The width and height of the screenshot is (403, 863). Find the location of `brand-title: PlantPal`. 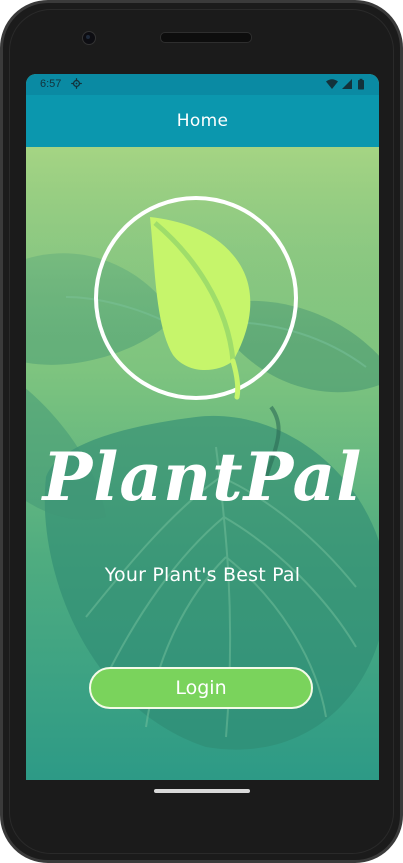

brand-title: PlantPal is located at coordinates (202, 477).